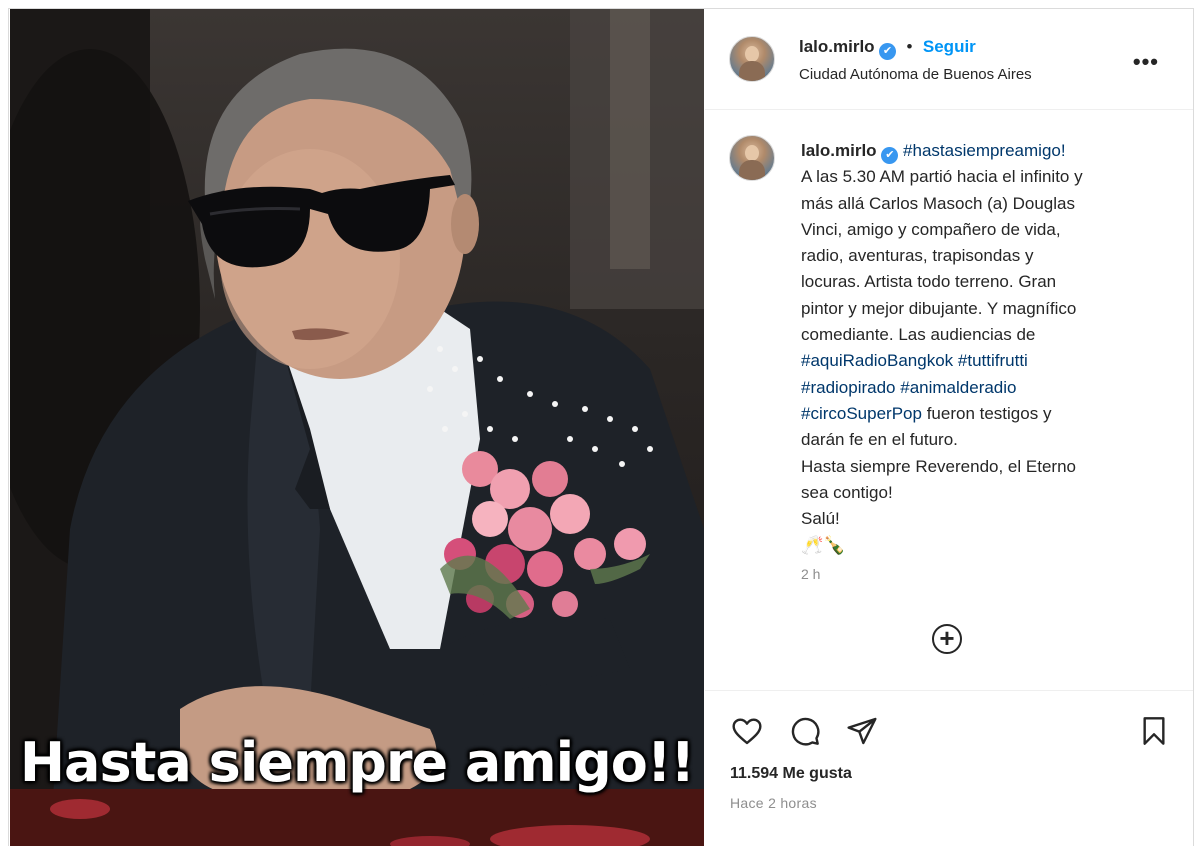  I want to click on caption-line: pintor y mejor dibujante. Y magnífico, so click(939, 308).